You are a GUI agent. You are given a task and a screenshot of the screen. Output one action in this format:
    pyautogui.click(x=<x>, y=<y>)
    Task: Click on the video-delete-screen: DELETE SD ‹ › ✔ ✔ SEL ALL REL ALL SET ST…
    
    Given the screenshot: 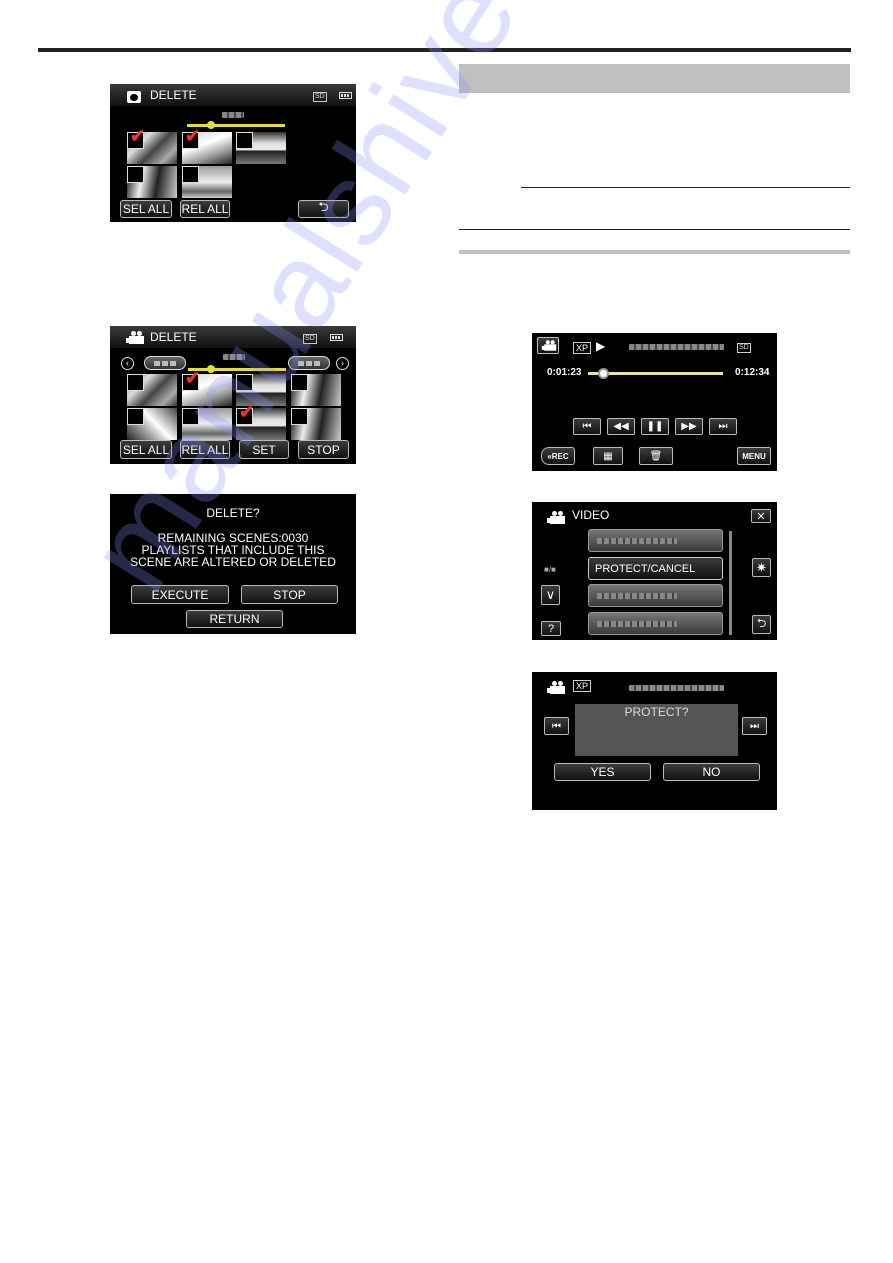 What is the action you would take?
    pyautogui.click(x=233, y=395)
    